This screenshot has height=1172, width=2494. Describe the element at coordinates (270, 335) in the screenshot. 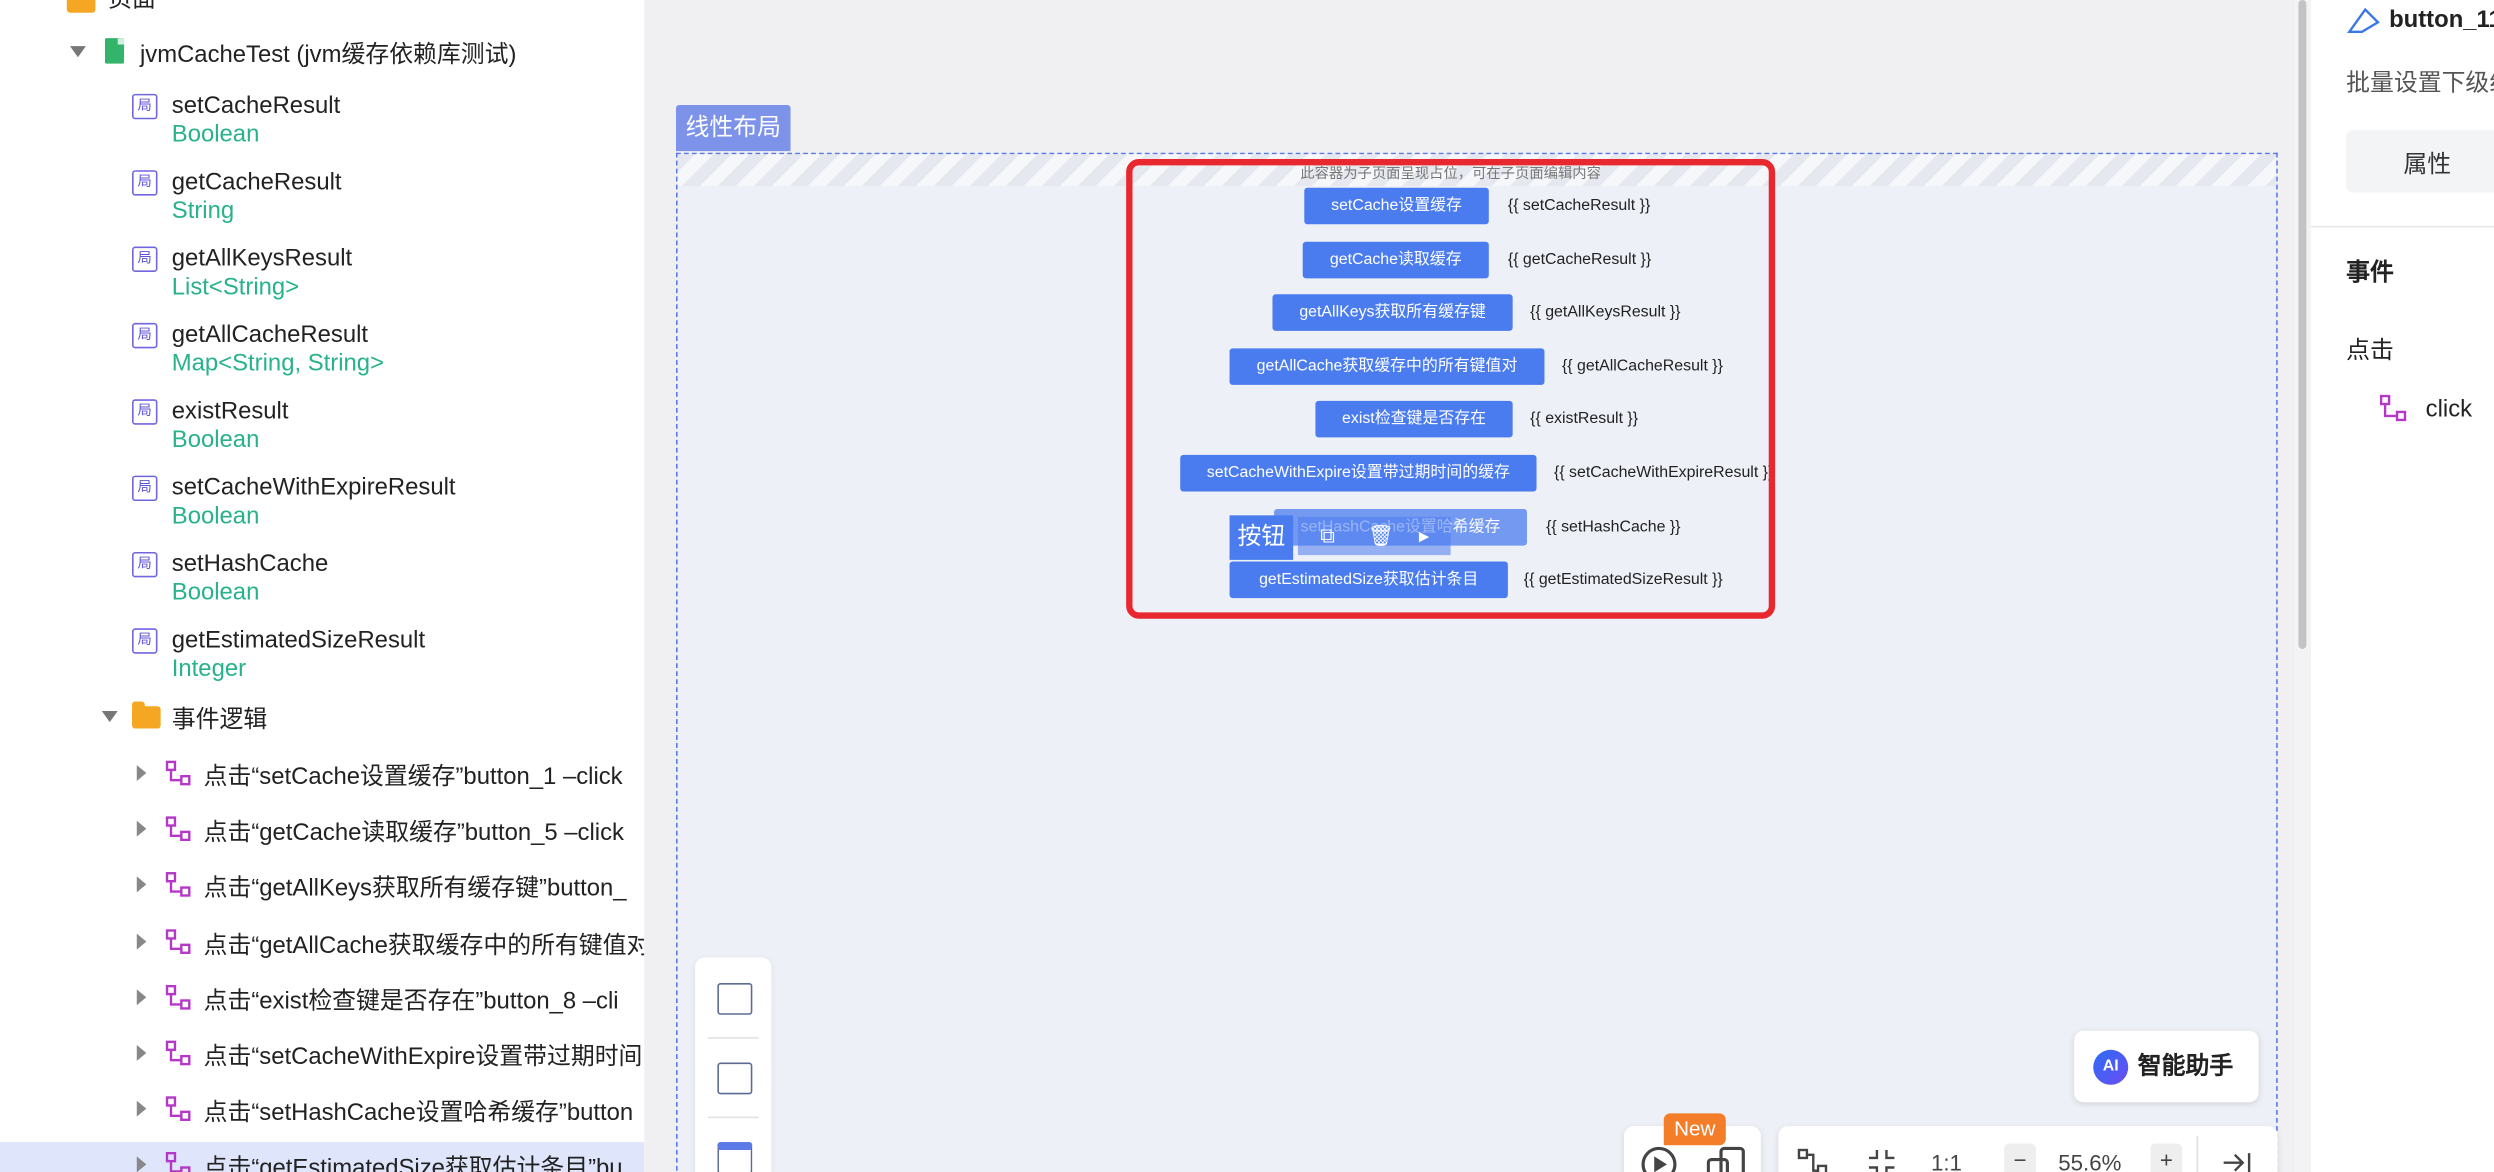

I see `variable-name: getAllCacheResult` at that location.